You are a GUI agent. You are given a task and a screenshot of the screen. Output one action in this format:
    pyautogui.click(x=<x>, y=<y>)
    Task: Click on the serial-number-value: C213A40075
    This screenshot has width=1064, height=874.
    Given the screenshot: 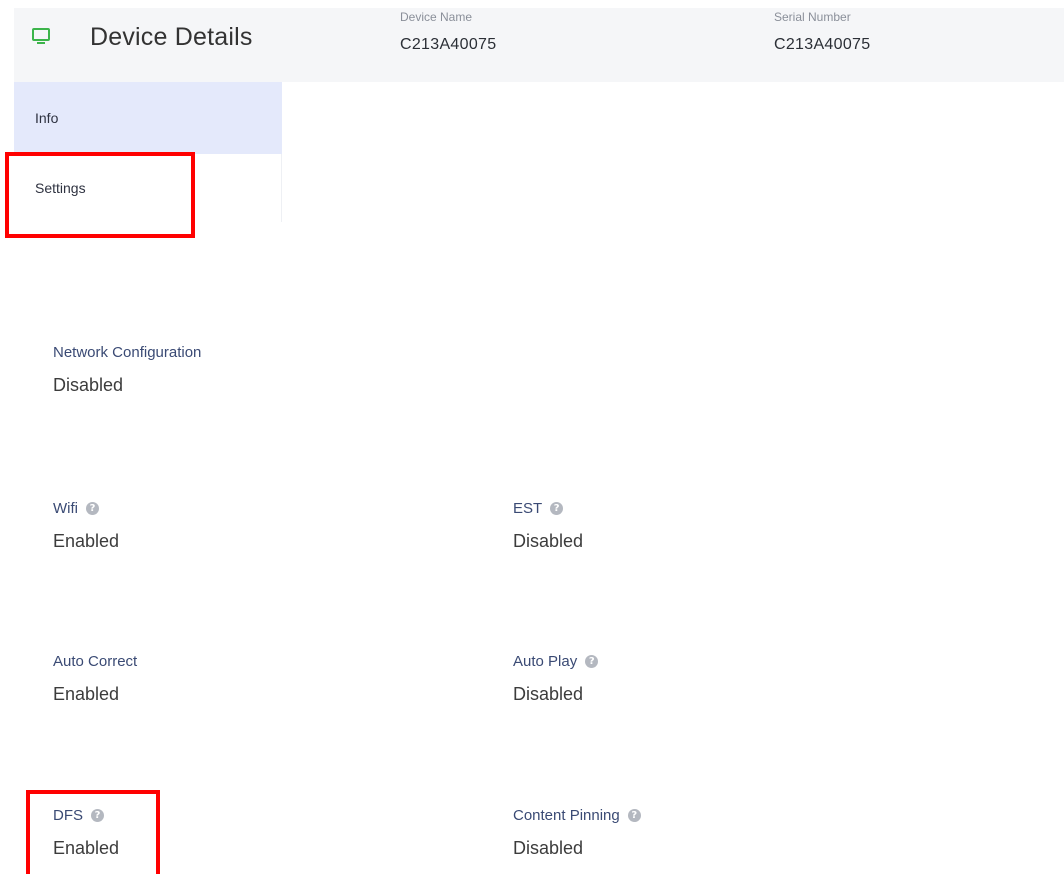 What is the action you would take?
    pyautogui.click(x=822, y=44)
    